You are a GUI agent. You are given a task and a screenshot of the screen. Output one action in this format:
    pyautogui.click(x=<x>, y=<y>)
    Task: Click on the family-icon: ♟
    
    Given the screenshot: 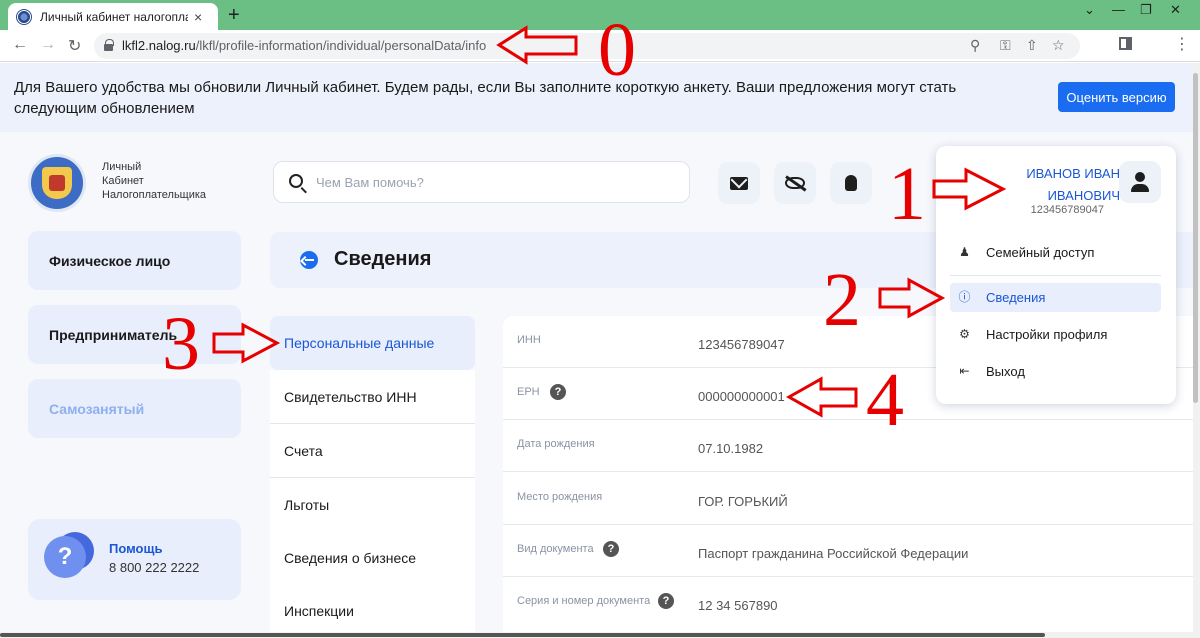 What is the action you would take?
    pyautogui.click(x=964, y=252)
    